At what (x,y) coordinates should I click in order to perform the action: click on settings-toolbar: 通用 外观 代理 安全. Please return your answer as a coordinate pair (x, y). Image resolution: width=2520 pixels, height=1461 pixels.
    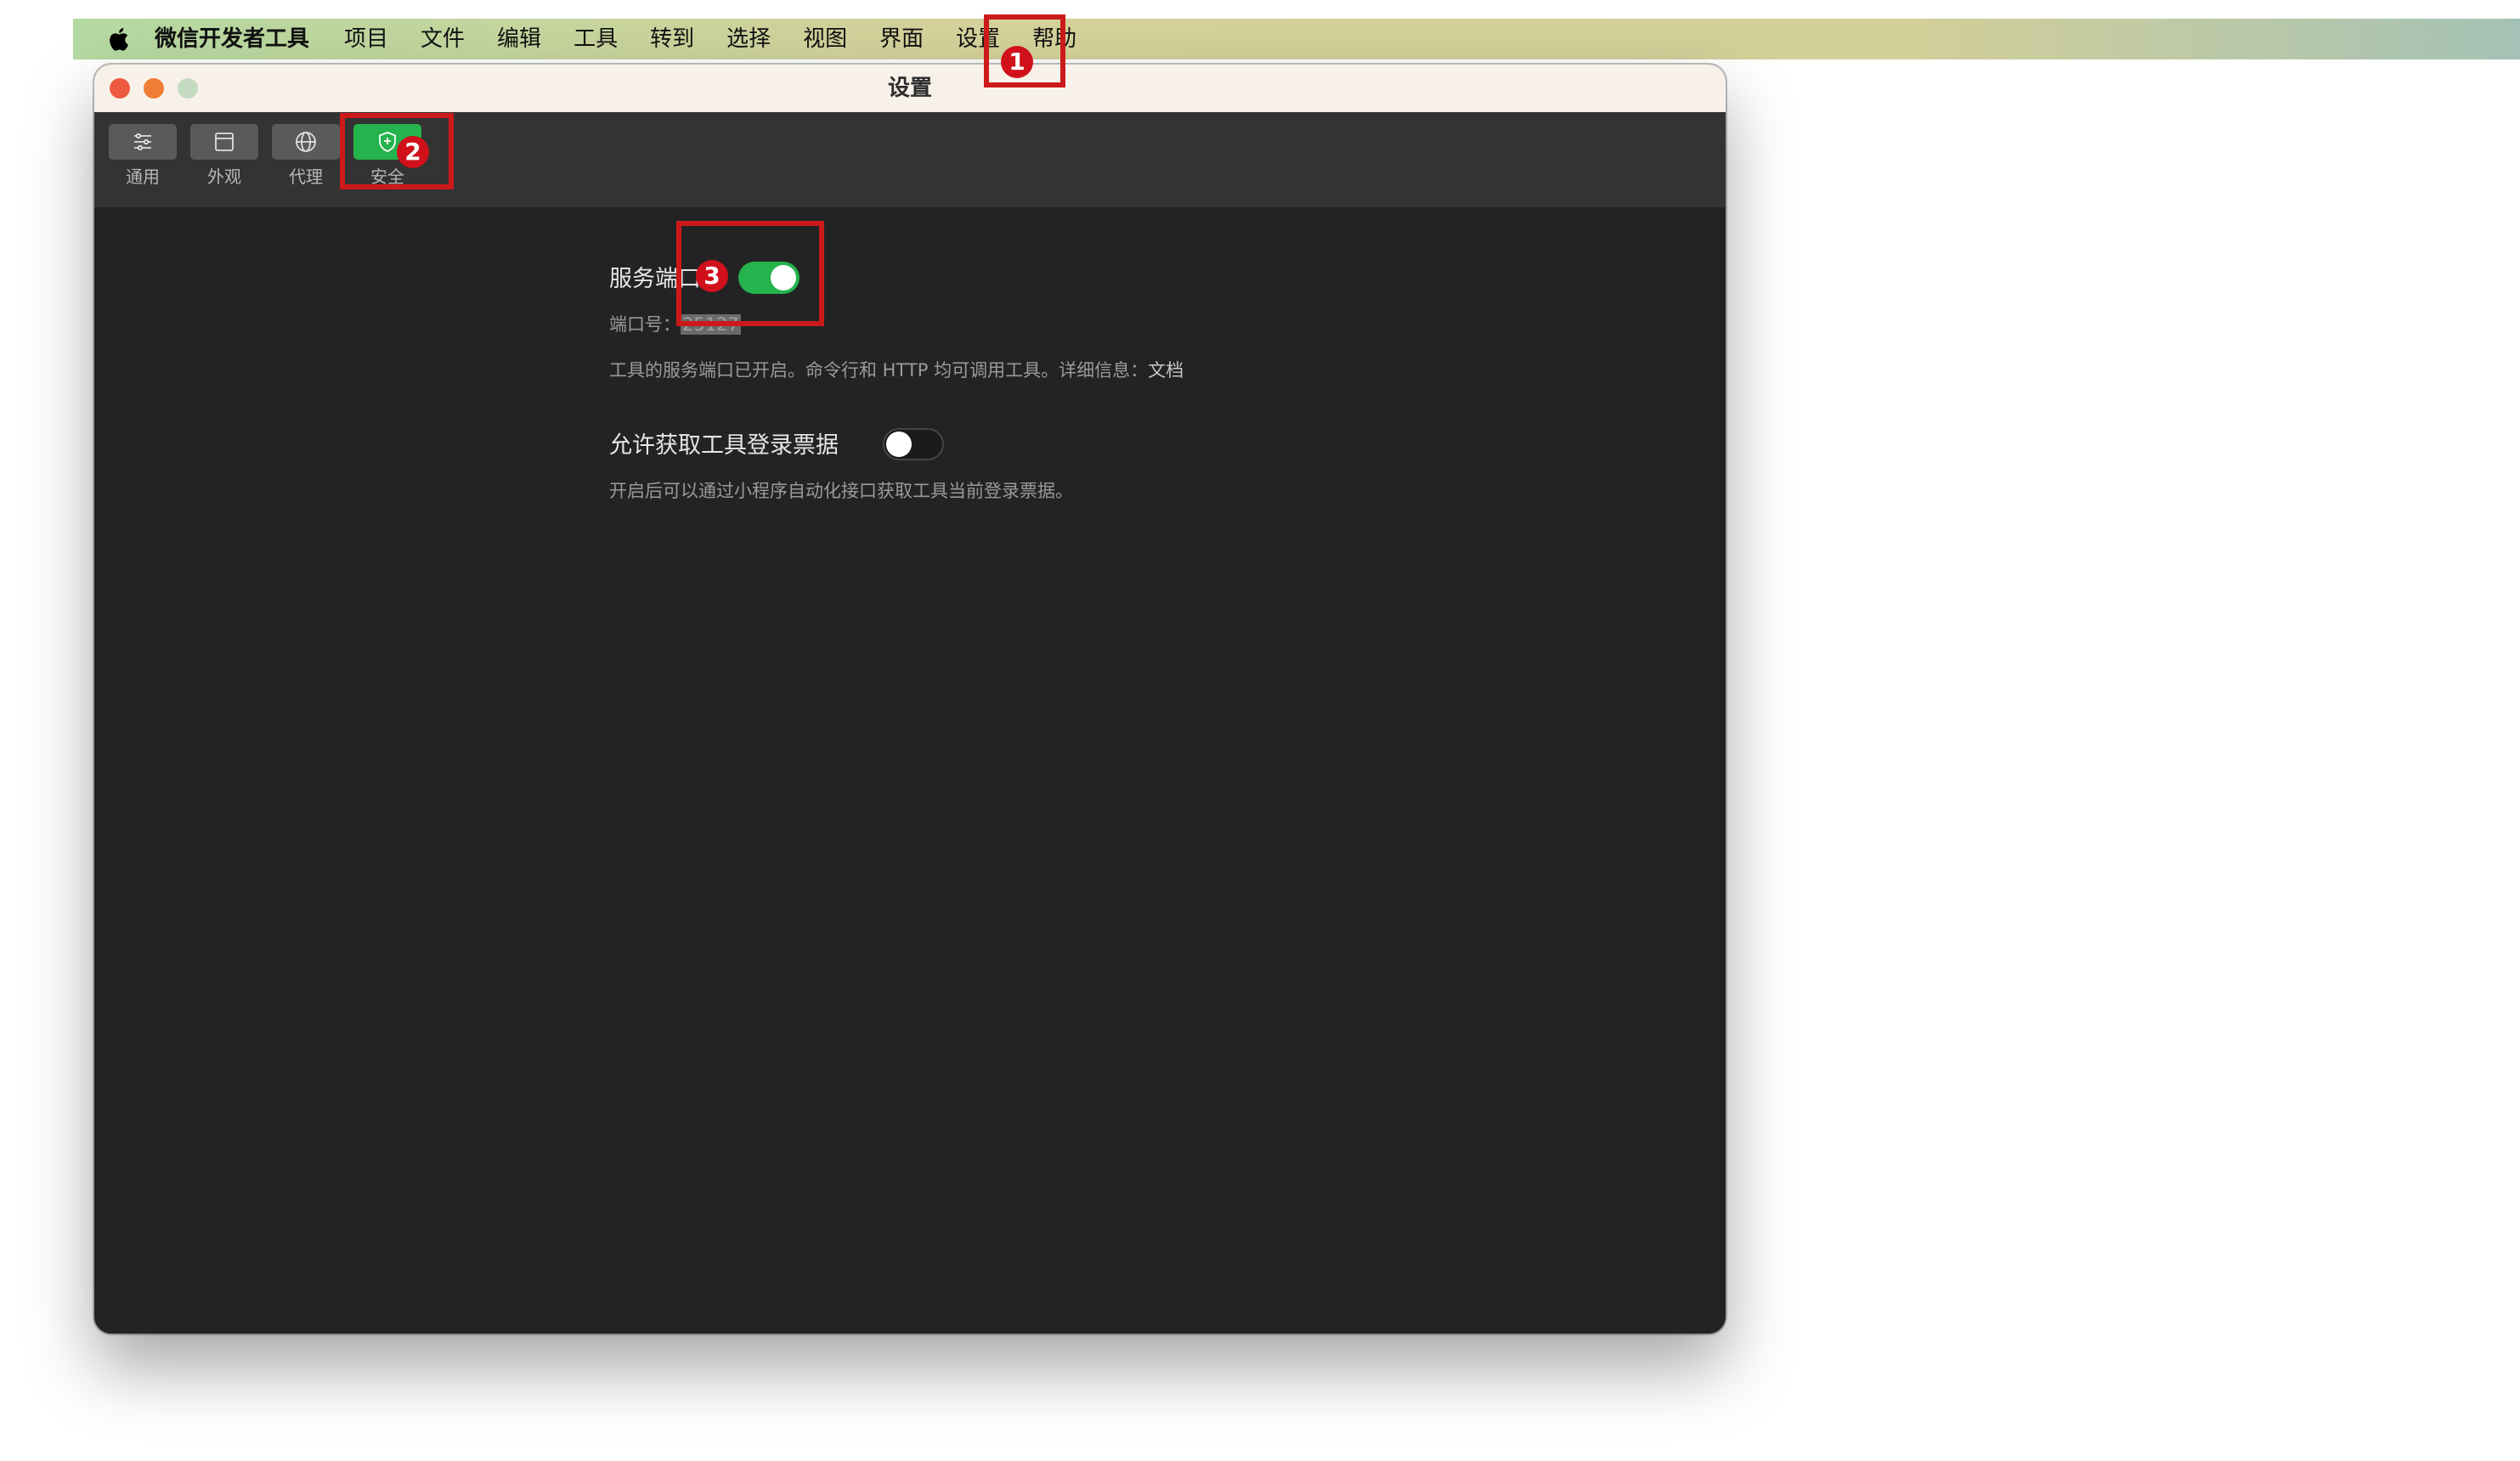
    Looking at the image, I should click on (910, 159).